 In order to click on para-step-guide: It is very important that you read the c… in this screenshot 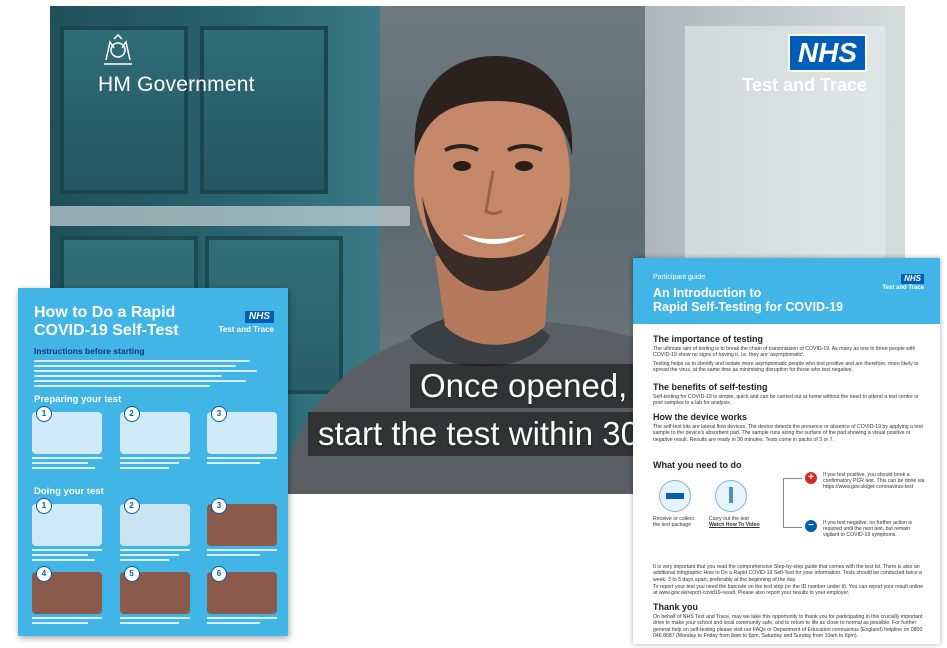, I will do `click(787, 573)`.